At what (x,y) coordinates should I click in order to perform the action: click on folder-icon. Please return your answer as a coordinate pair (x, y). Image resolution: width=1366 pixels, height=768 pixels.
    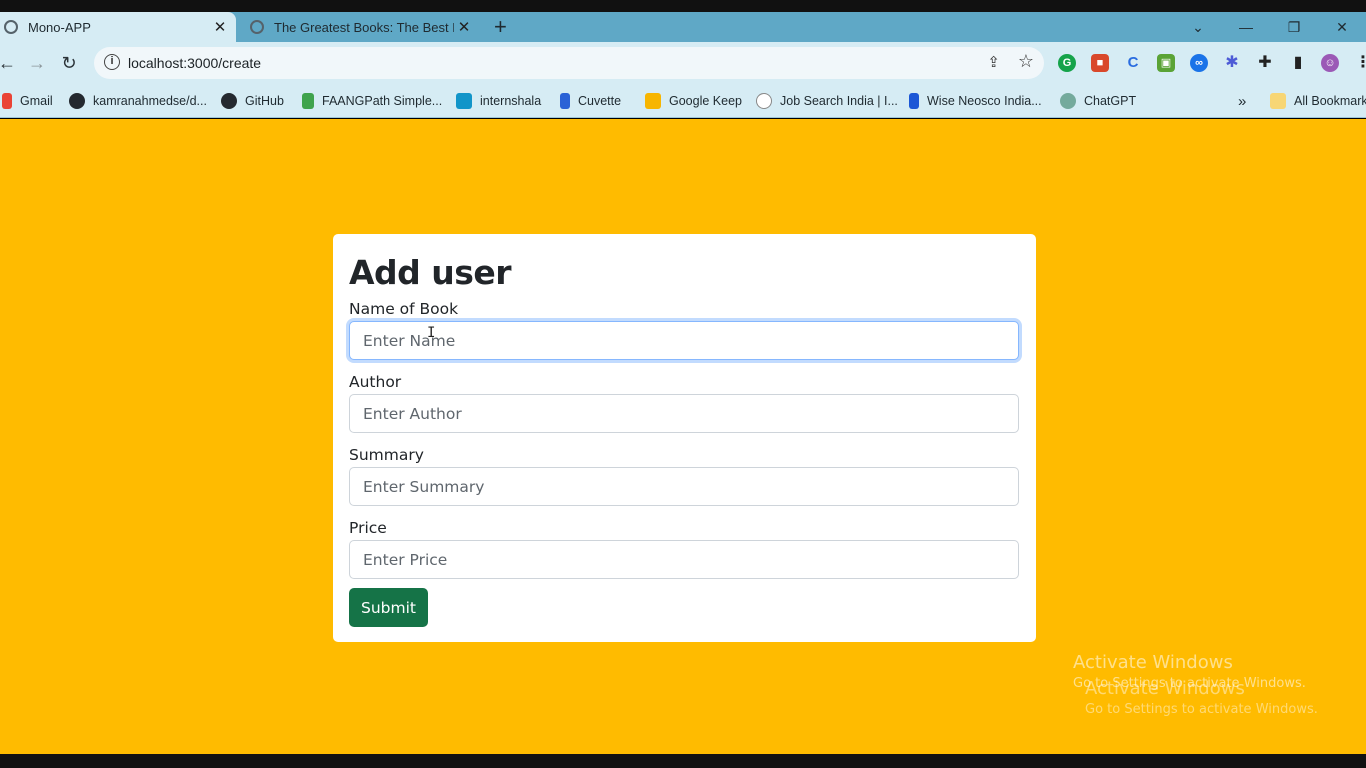
    Looking at the image, I should click on (1278, 101).